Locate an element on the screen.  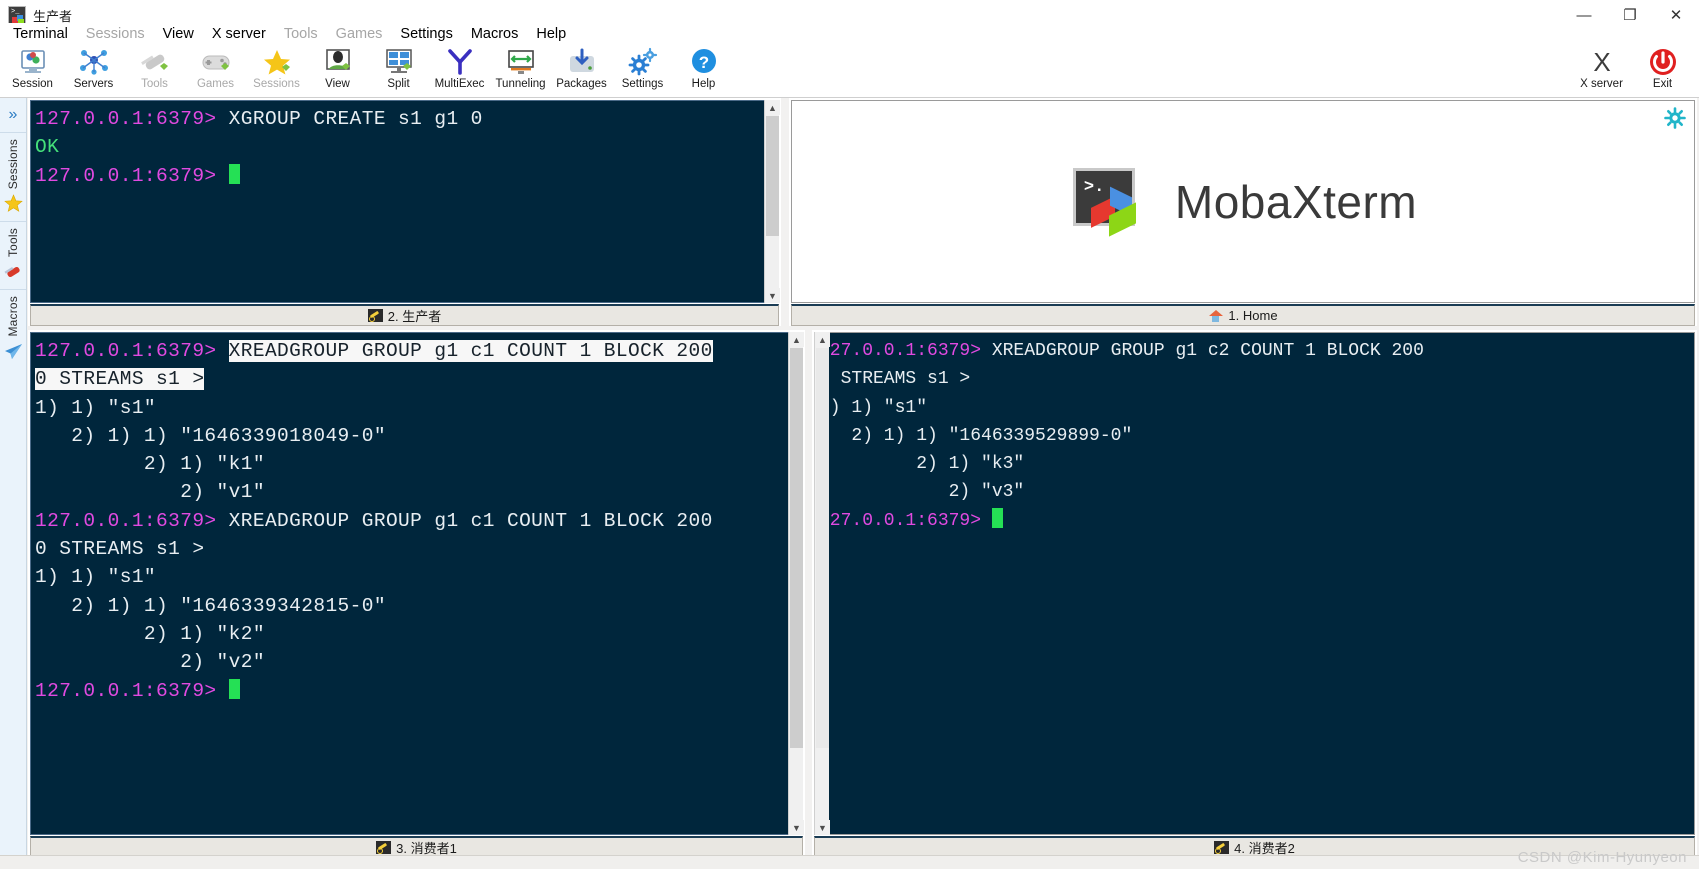
toolbar-session-label: Session is located at coordinates (32, 84).